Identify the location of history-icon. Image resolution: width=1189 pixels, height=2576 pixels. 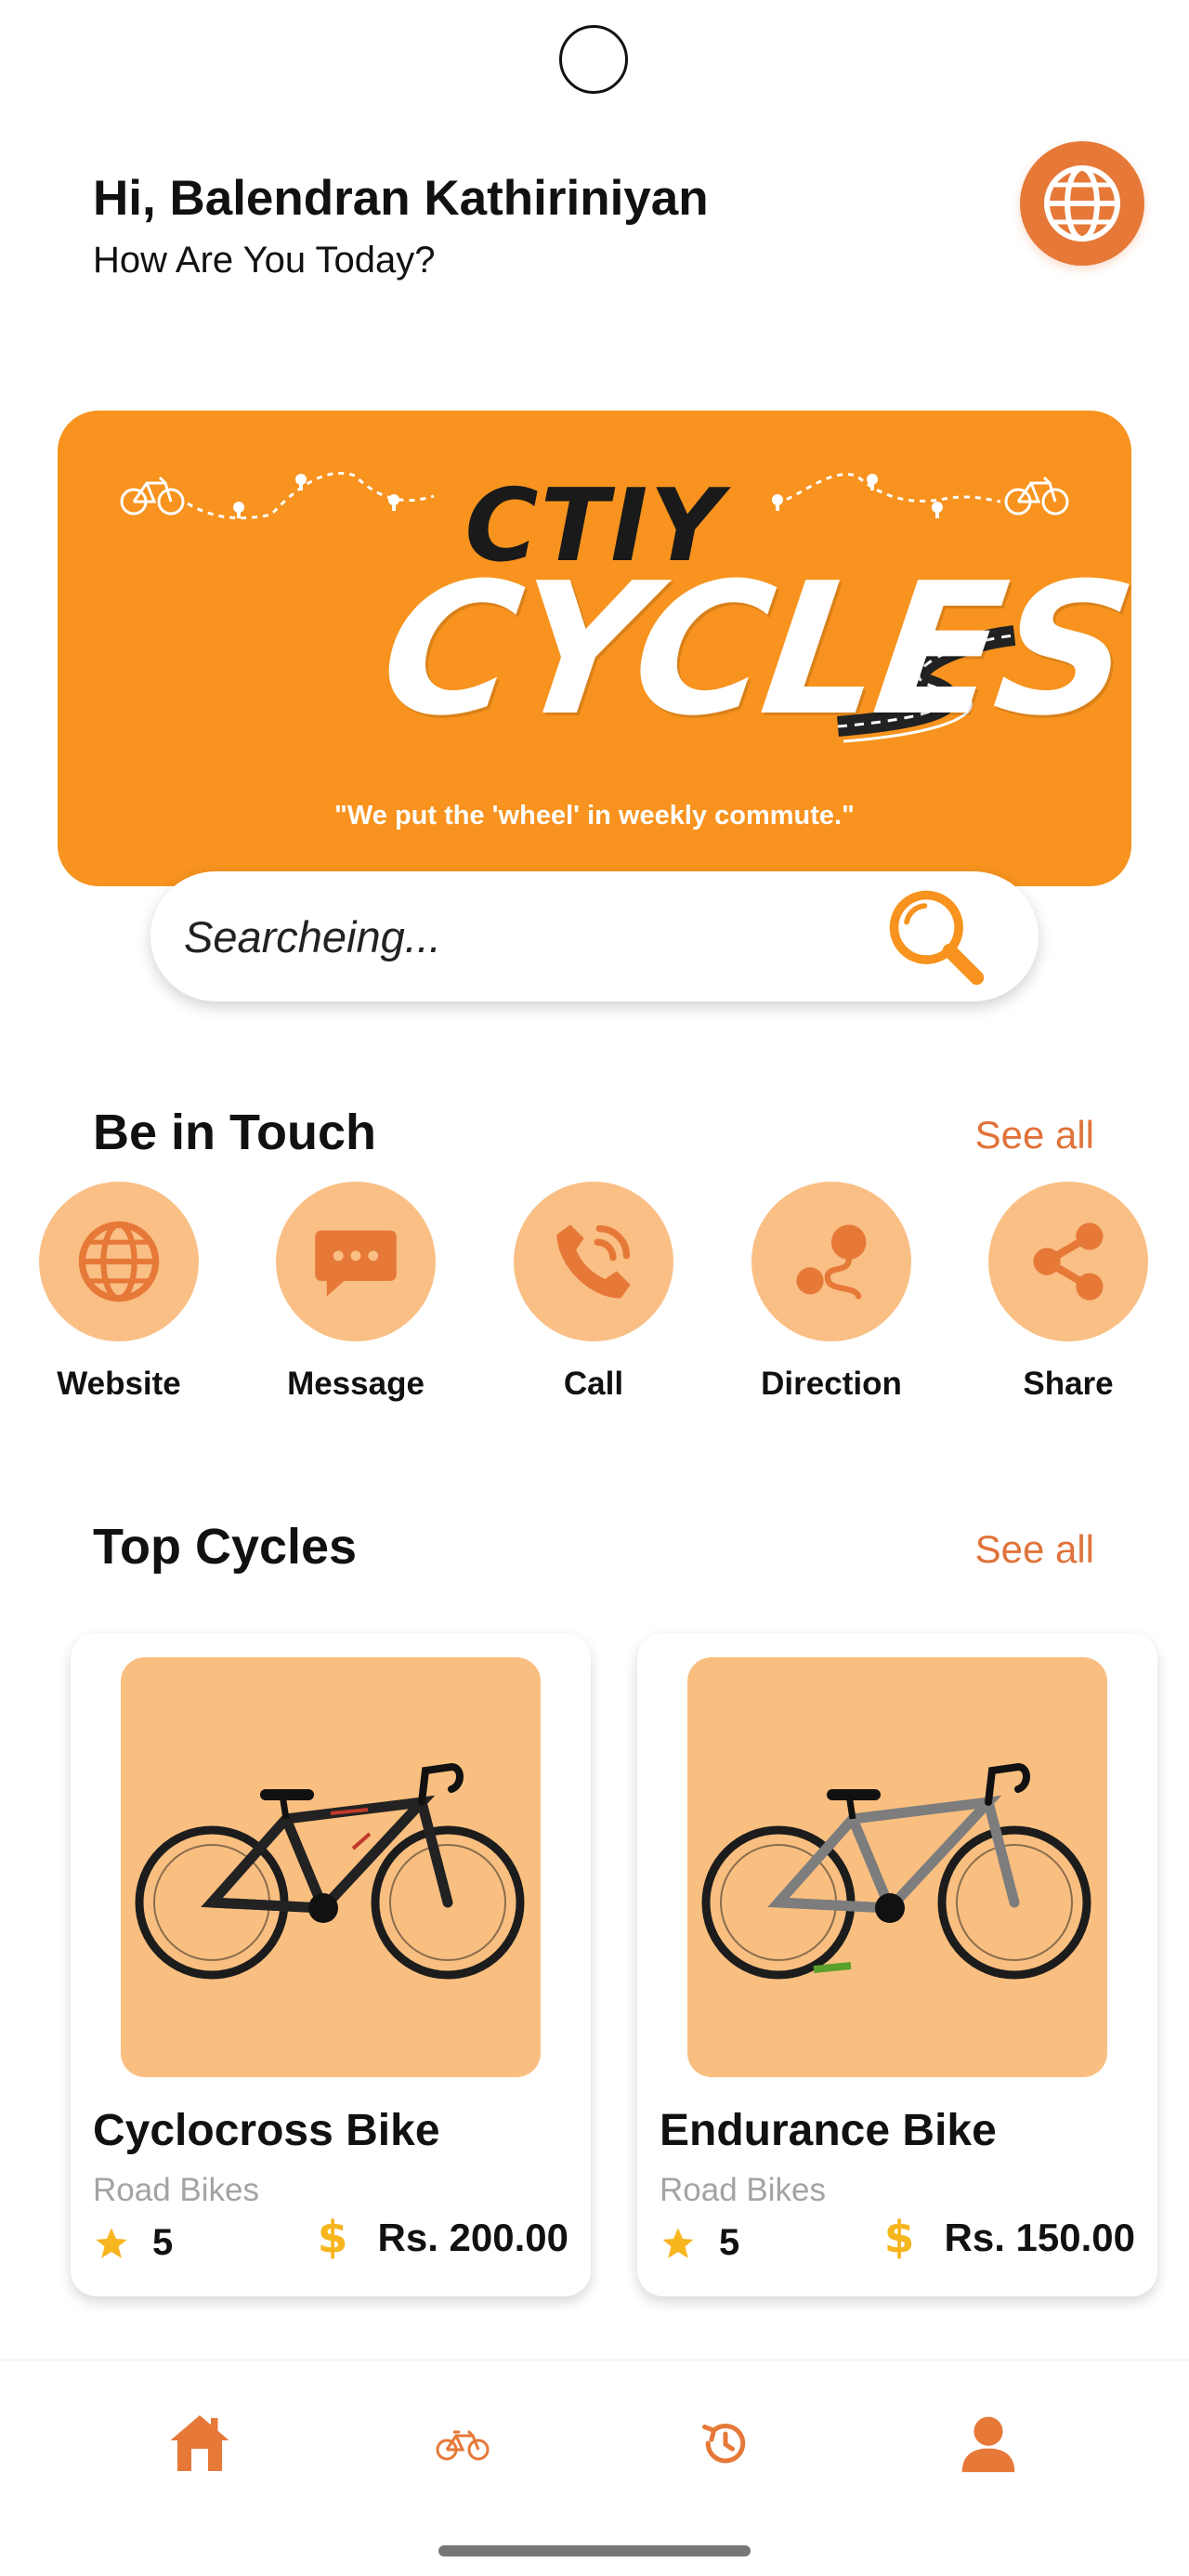
(724, 2443).